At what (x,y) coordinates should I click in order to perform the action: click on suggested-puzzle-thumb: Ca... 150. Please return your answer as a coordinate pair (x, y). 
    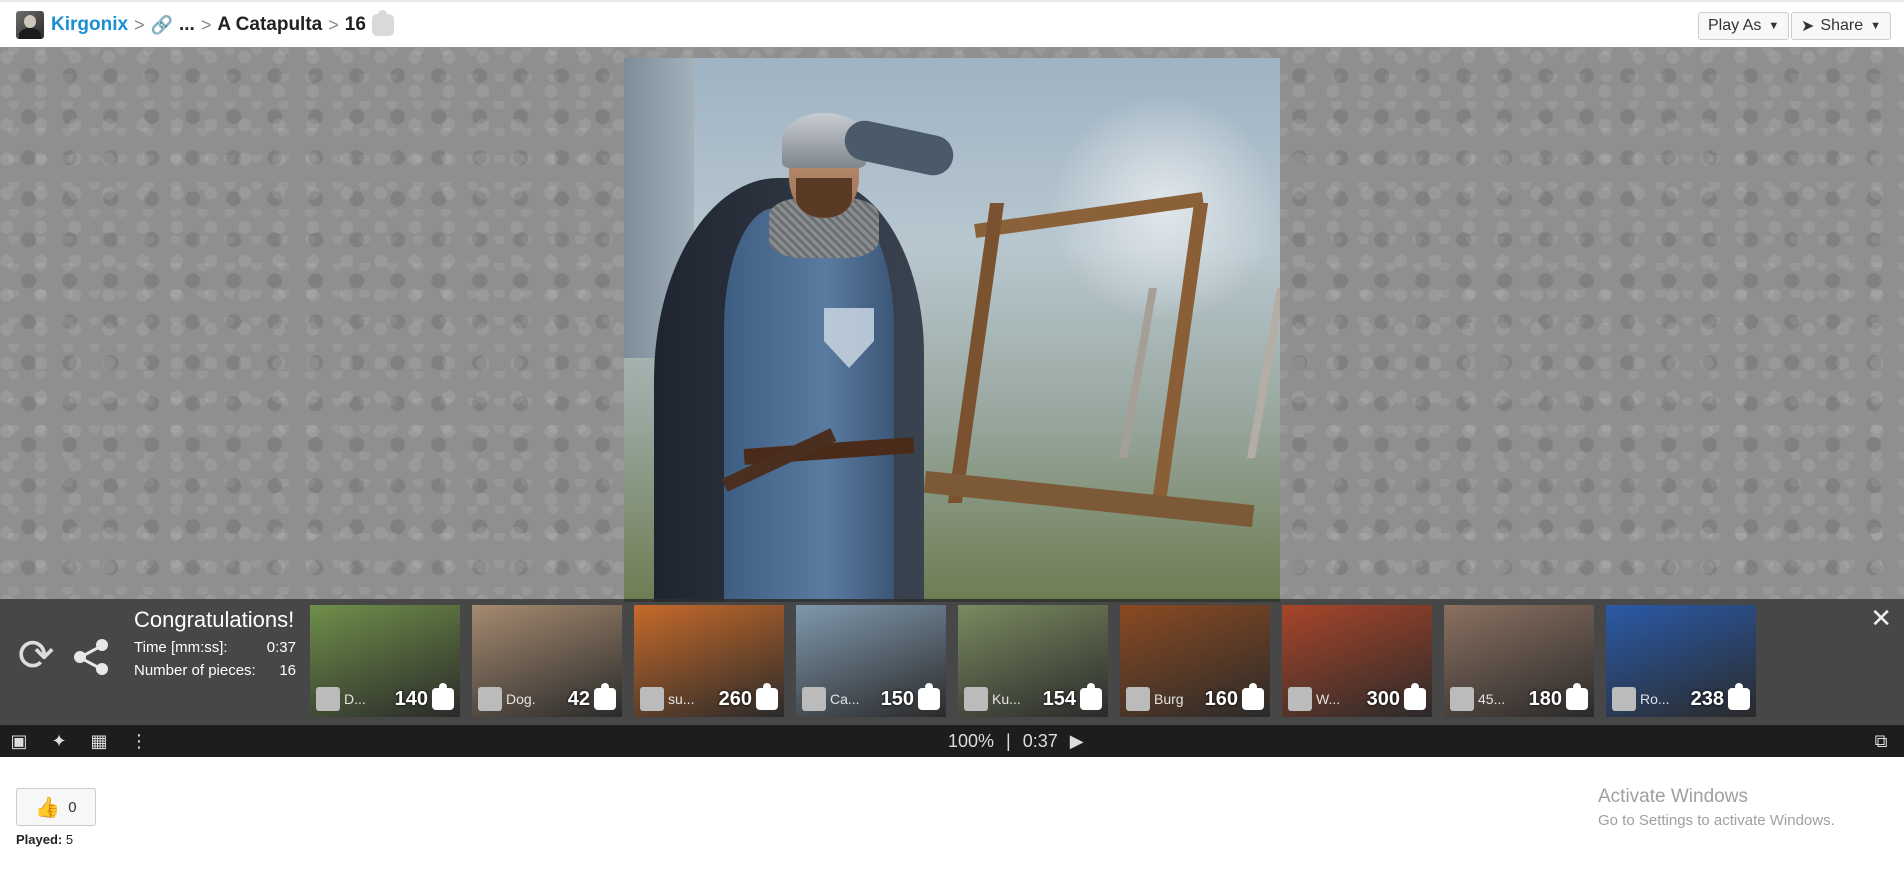
    Looking at the image, I should click on (871, 661).